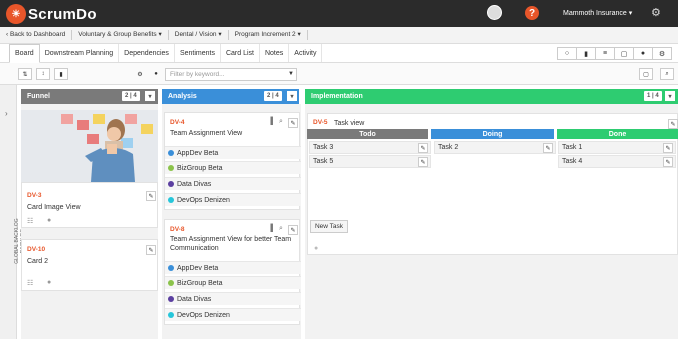 The image size is (678, 339). Describe the element at coordinates (62, 14) in the screenshot. I see `logo-text: ScrumDo` at that location.